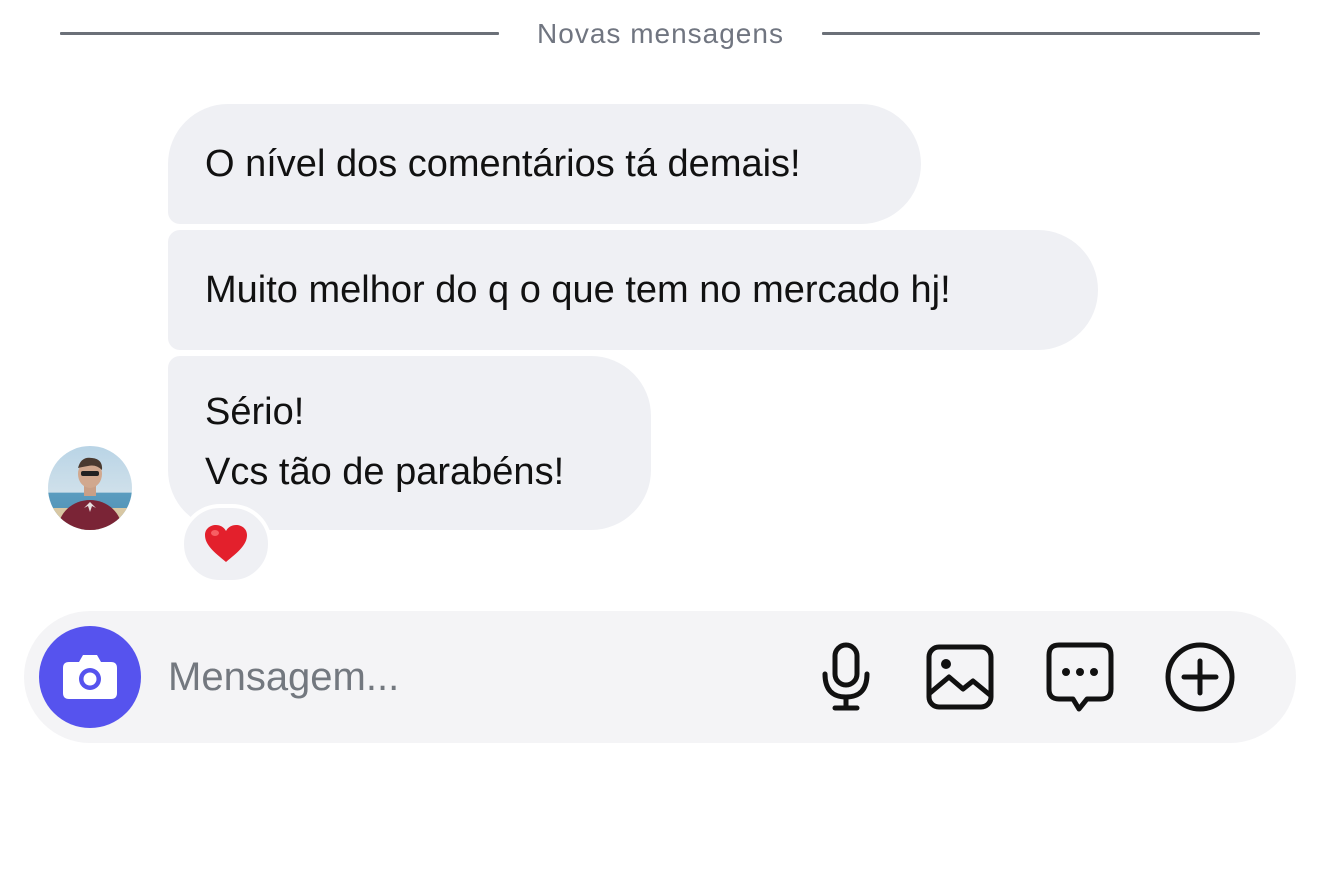 The image size is (1320, 869). I want to click on gallery-button, so click(960, 677).